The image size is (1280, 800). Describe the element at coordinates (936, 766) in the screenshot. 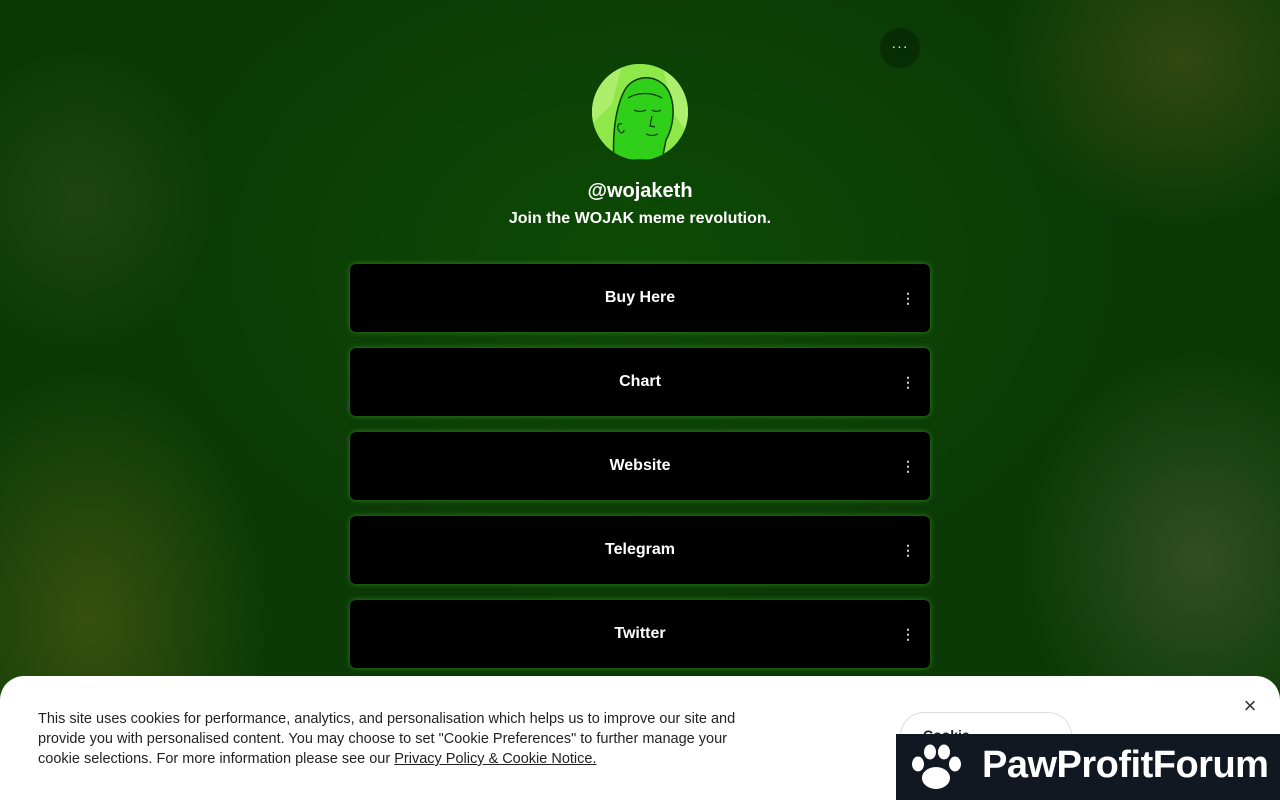

I see `paw-icon` at that location.